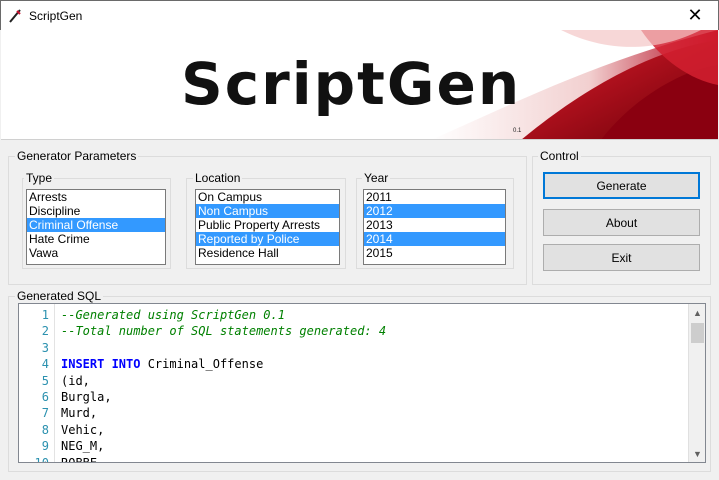 The width and height of the screenshot is (719, 480). What do you see at coordinates (41, 459) in the screenshot?
I see `line-number: 10` at bounding box center [41, 459].